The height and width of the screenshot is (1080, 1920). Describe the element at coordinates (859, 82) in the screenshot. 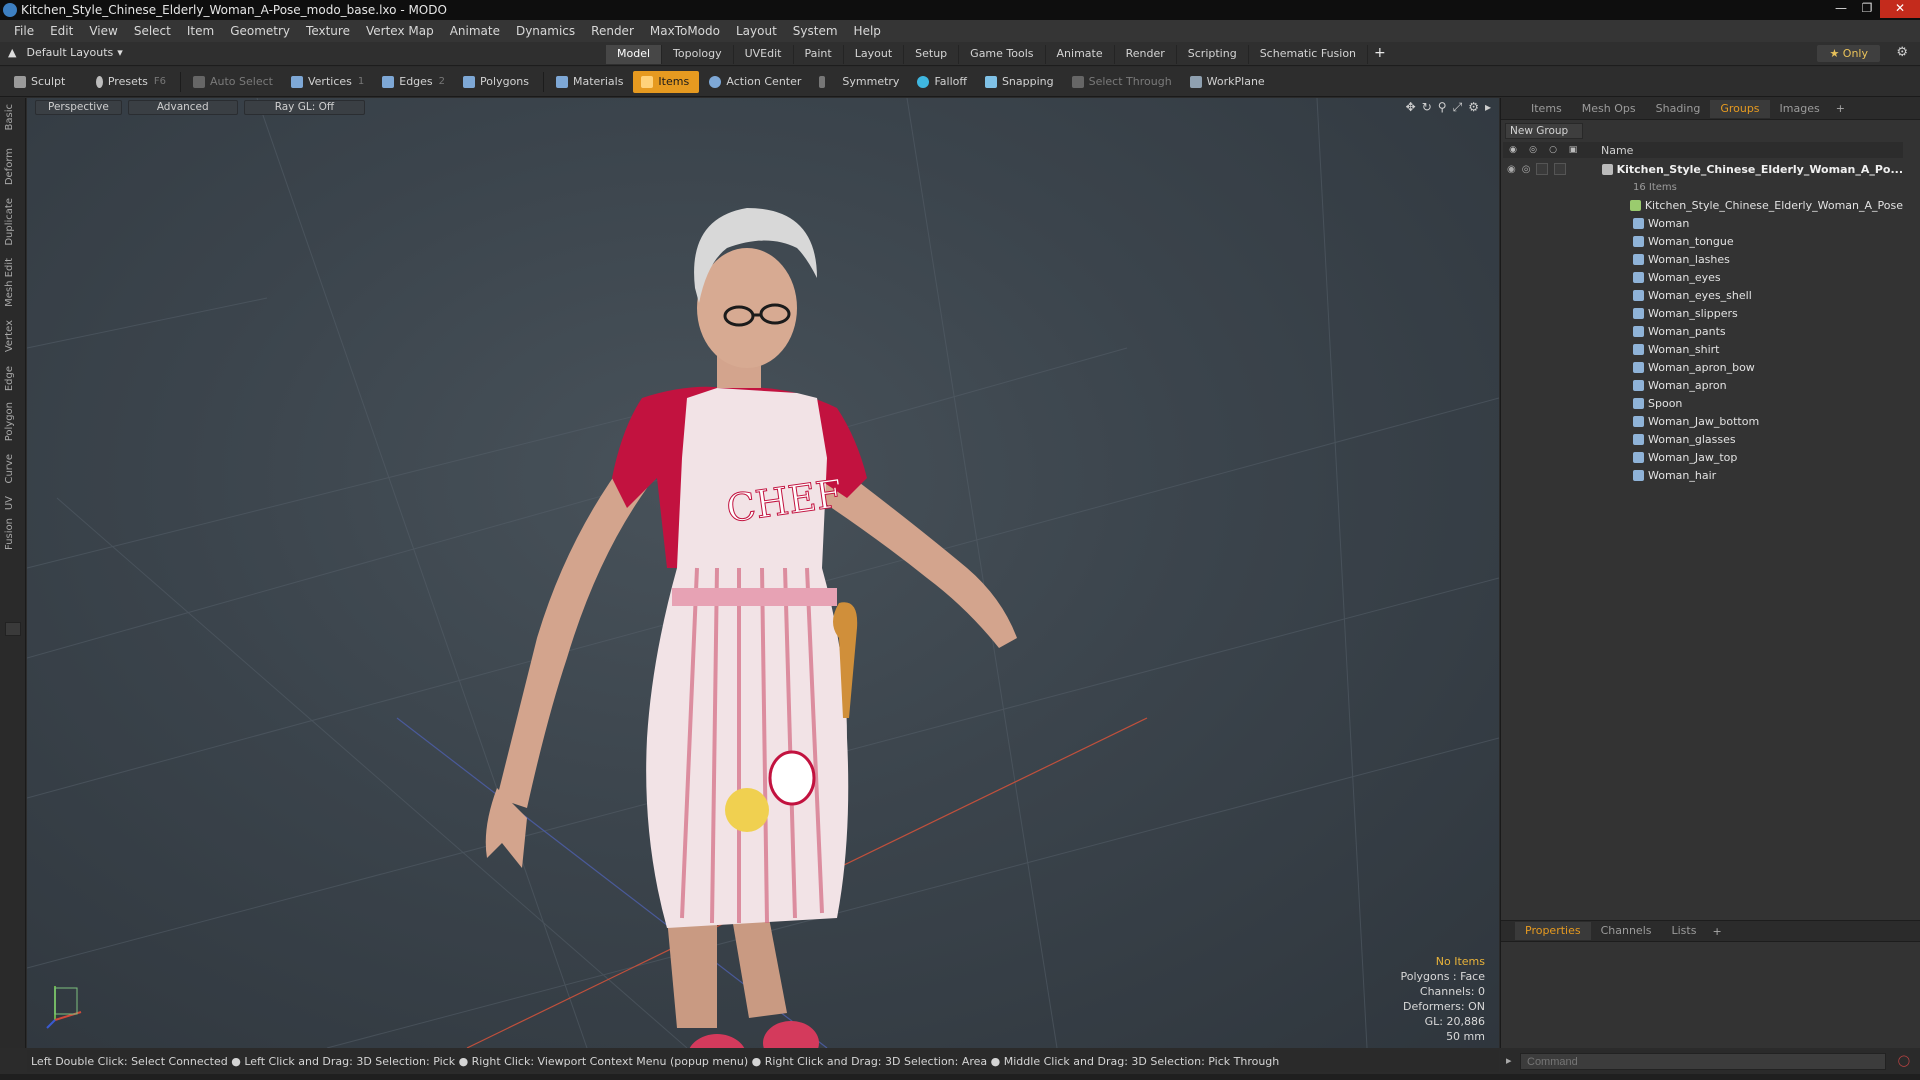

I see `symmetry-button: Symmetry` at that location.